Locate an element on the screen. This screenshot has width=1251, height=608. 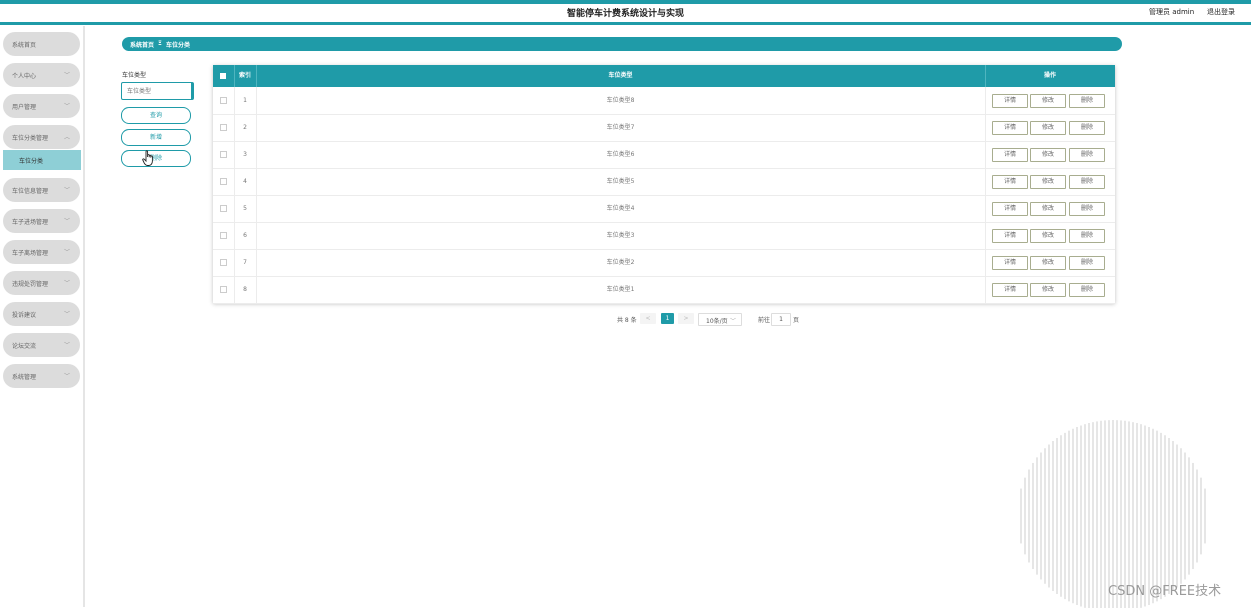
sidebar-item-complaints: 投诉建议 ﹀ is located at coordinates (41, 314).